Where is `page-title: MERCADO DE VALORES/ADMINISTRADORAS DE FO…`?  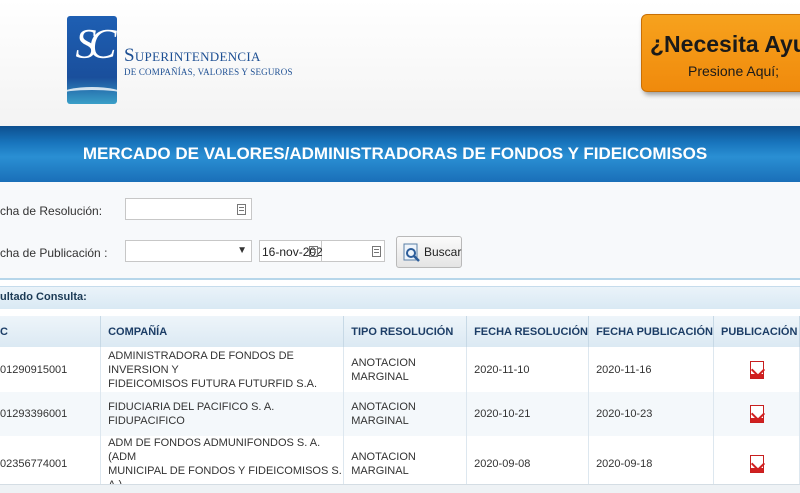 page-title: MERCADO DE VALORES/ADMINISTRADORAS DE FO… is located at coordinates (395, 153).